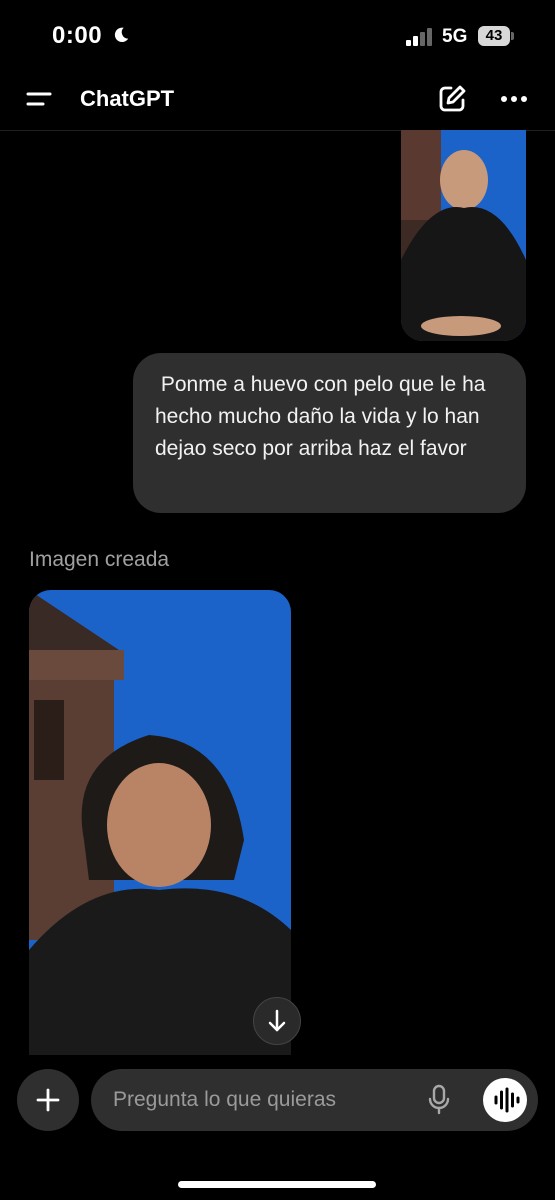 The image size is (555, 1200). I want to click on moon-icon, so click(121, 35).